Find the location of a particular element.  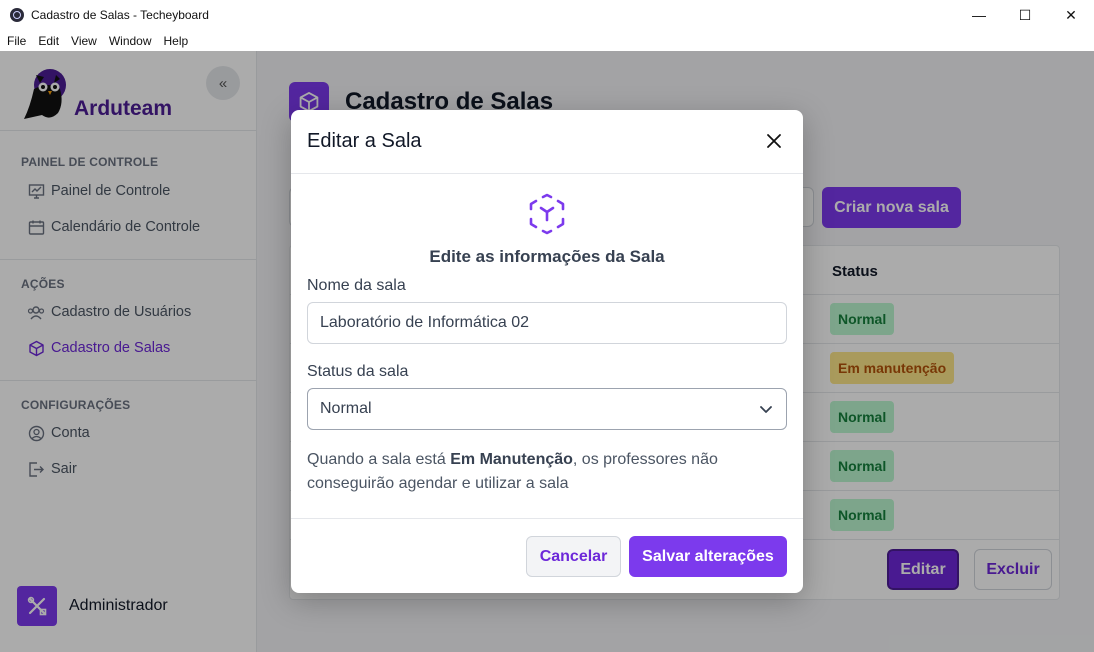

window-controls: — ☐ ✕ is located at coordinates (1025, 15).